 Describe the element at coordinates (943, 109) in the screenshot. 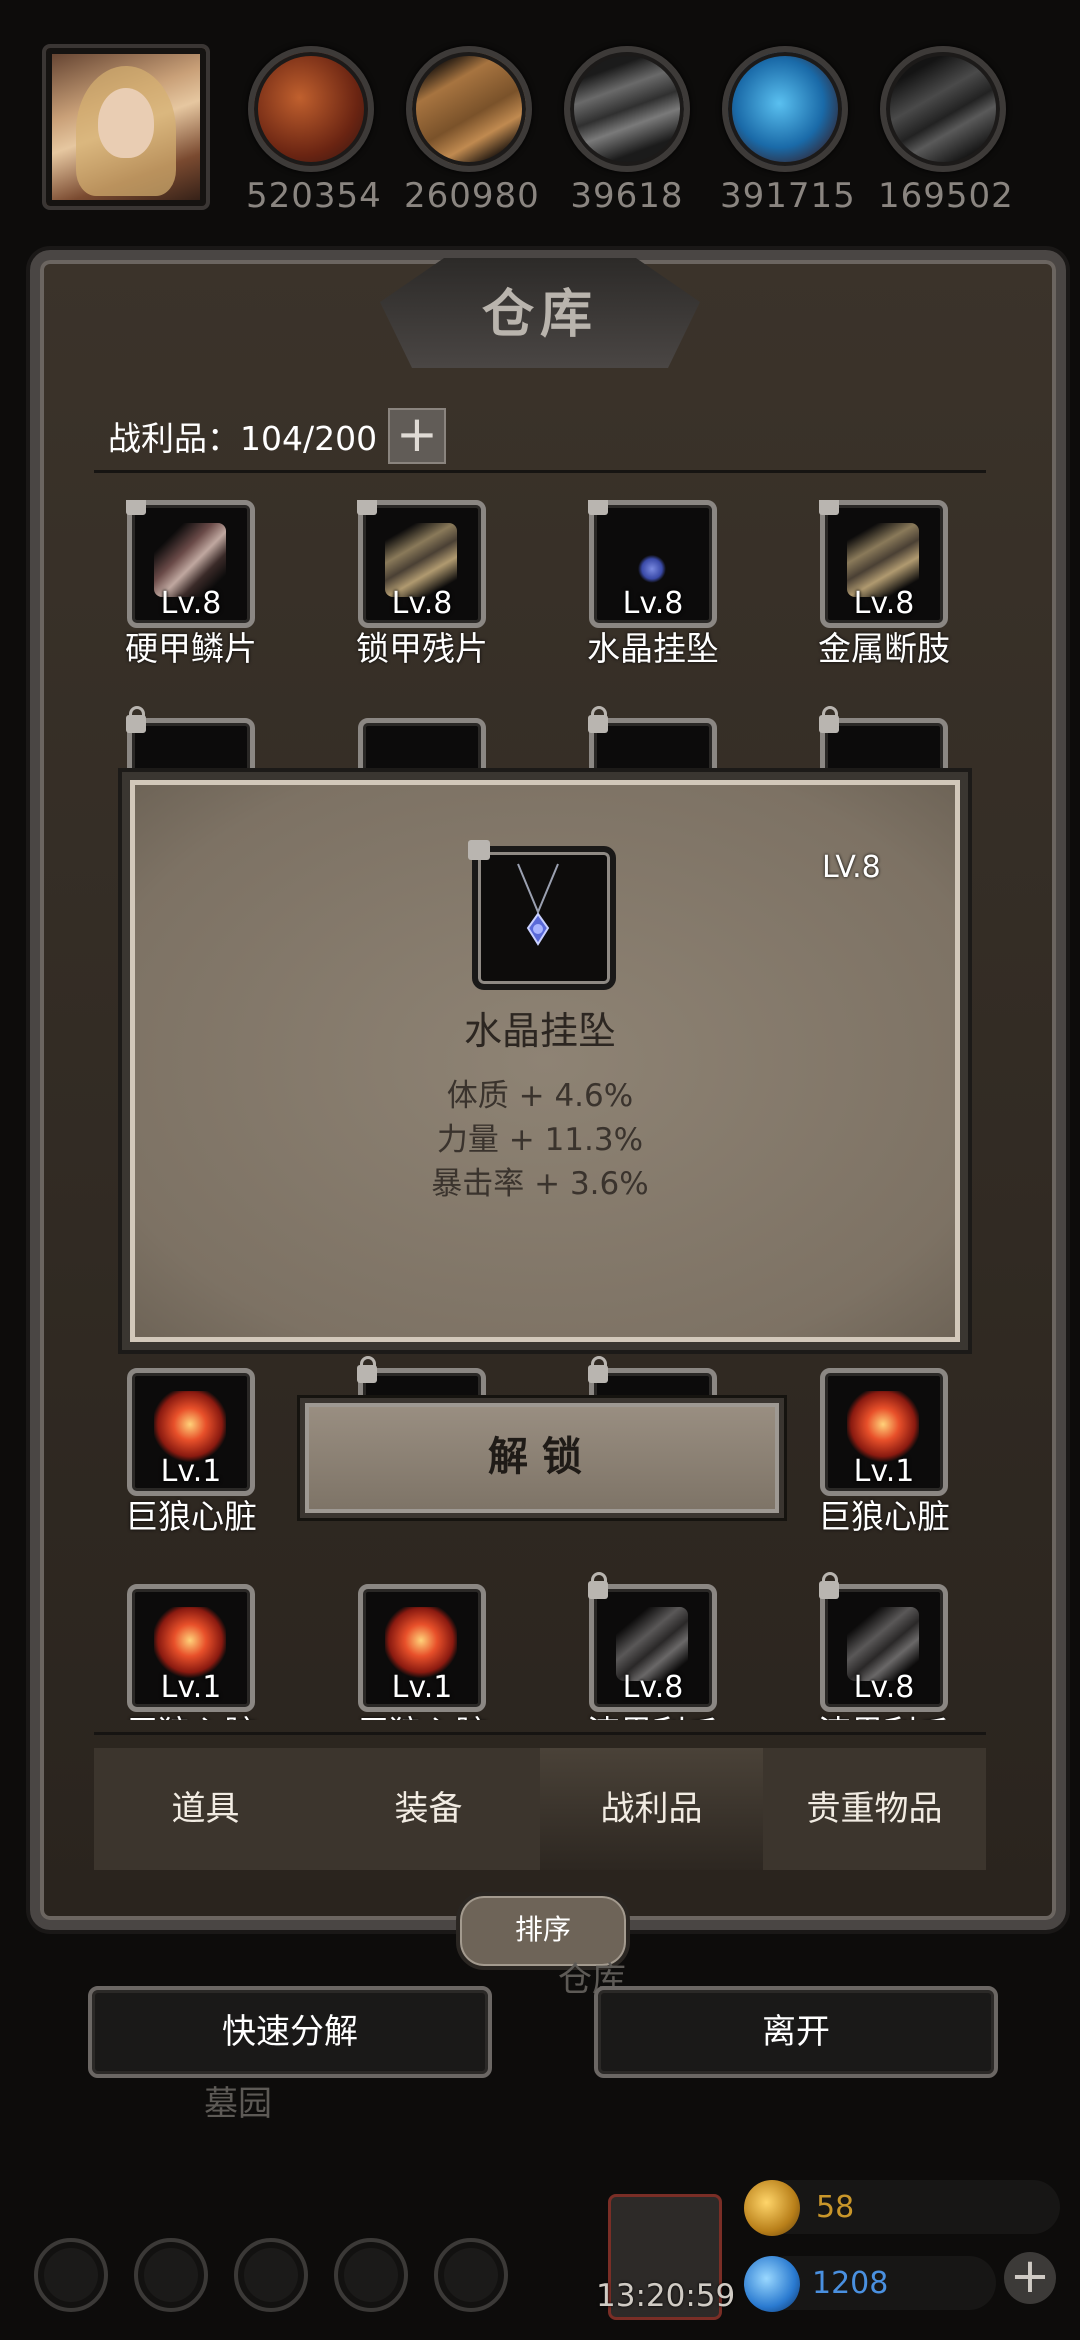

I see `dark-metal-icon` at that location.